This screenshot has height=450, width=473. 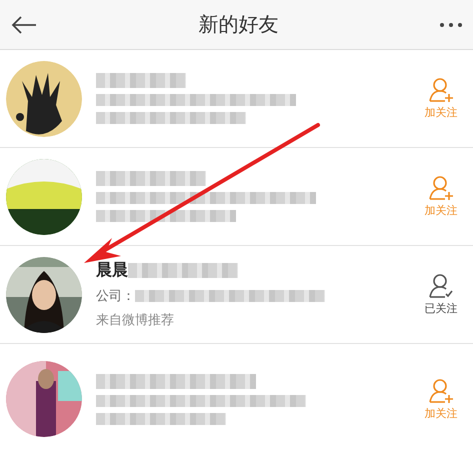 I want to click on page-title: 新的好友, so click(x=238, y=24).